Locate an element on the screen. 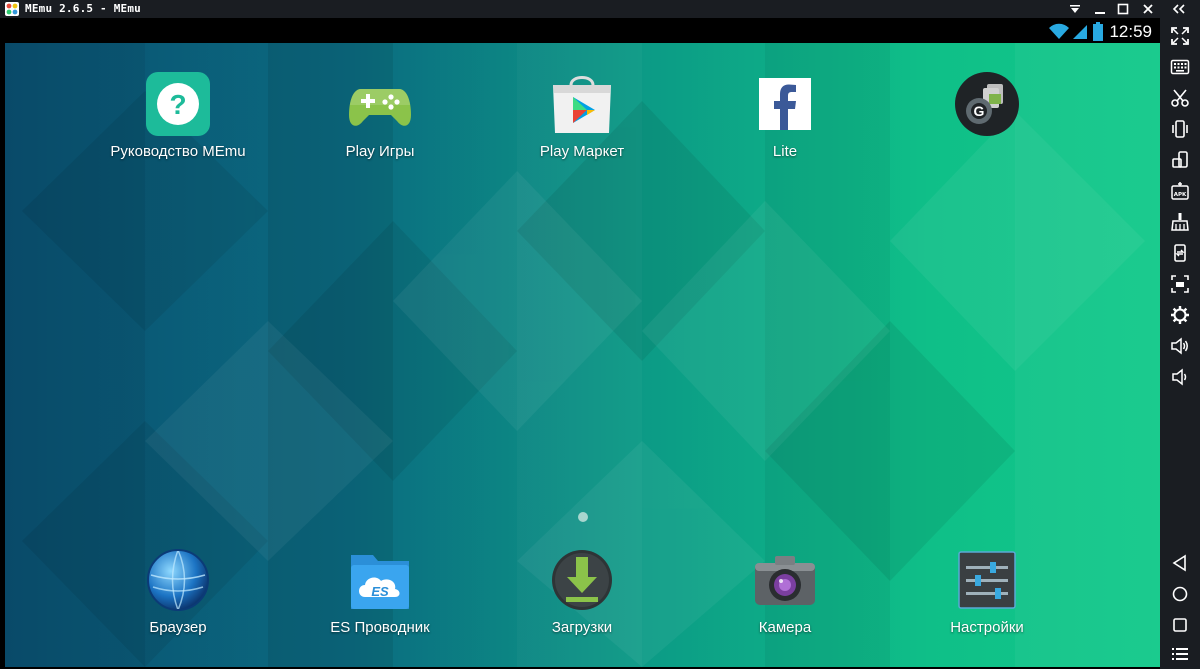  app-label: Play Маркет is located at coordinates (582, 151).